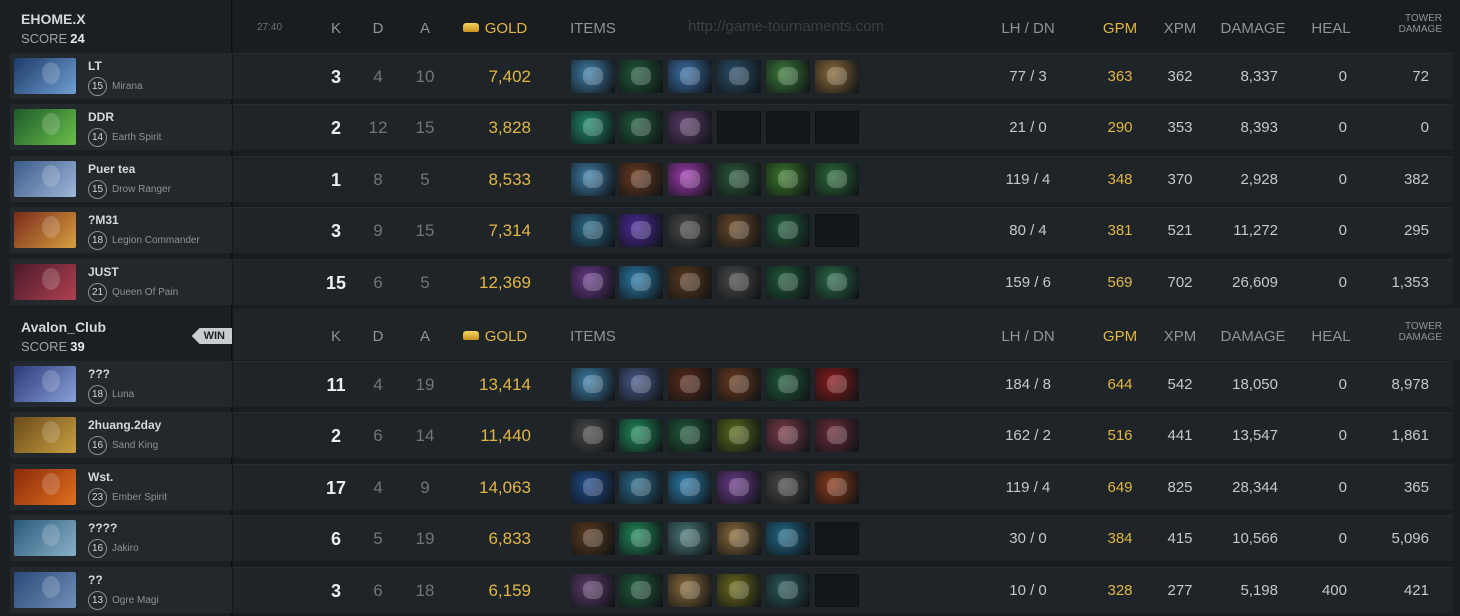 This screenshot has height=616, width=1460. What do you see at coordinates (1416, 179) in the screenshot?
I see `stat-tower: 382` at bounding box center [1416, 179].